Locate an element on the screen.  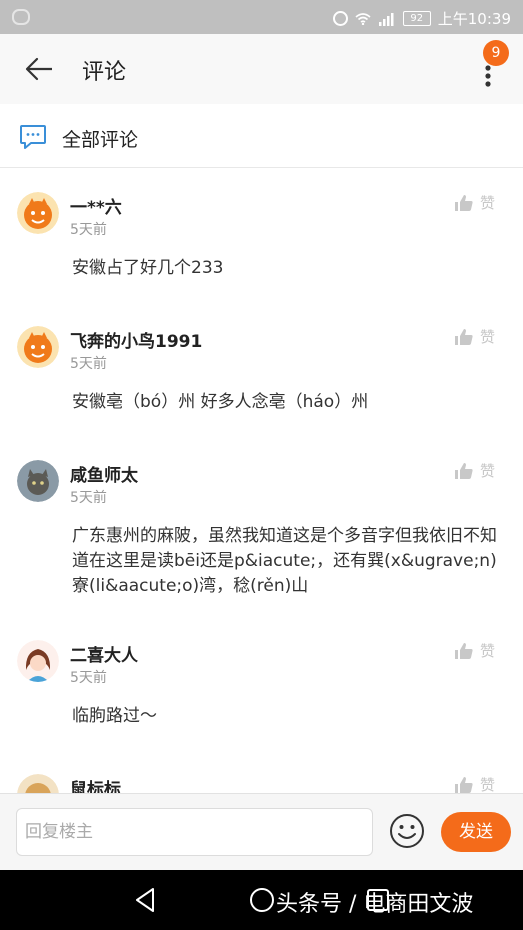
nav-home-icon is located at coordinates (262, 900).